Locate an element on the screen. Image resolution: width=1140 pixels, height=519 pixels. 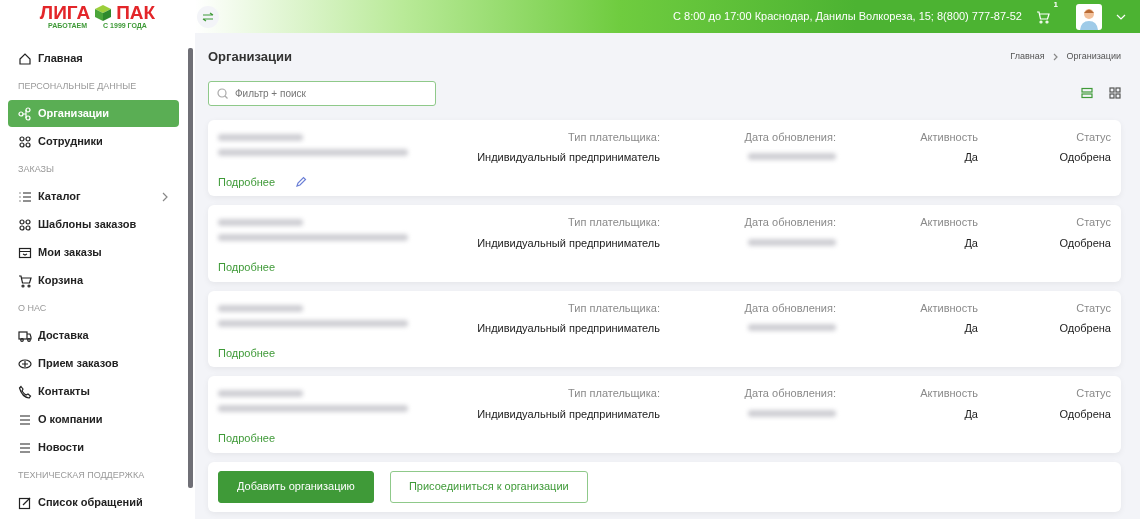
cube-logo-icon is located at coordinates (103, 12).